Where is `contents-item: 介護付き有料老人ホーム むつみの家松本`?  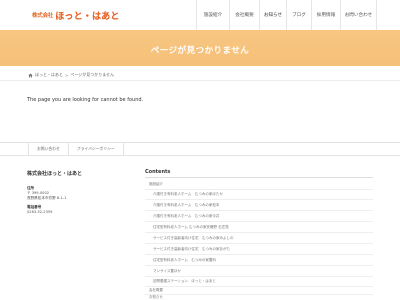 contents-item: 介護付き有料老人ホーム むつみの家松本 is located at coordinates (186, 205).